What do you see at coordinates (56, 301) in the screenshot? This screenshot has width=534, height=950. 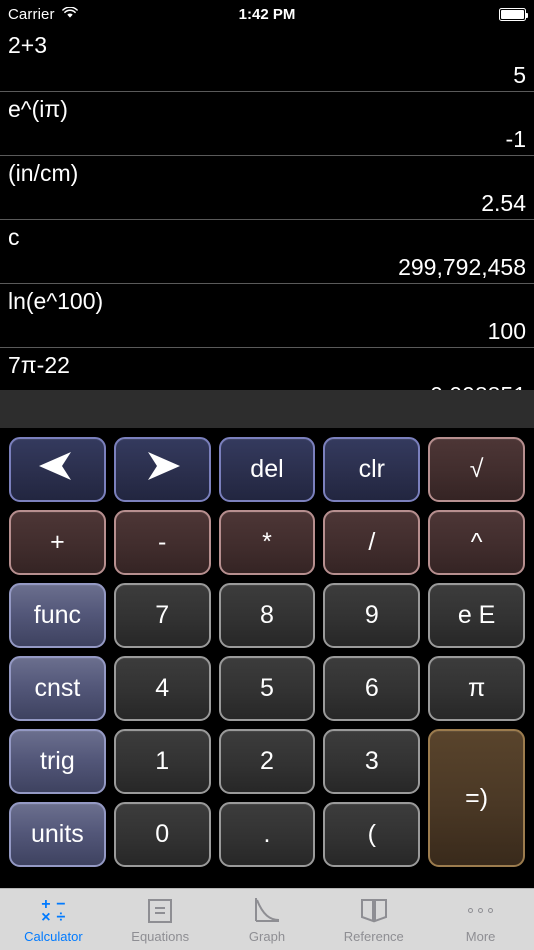 I see `history-expression: ln(e^100)` at bounding box center [56, 301].